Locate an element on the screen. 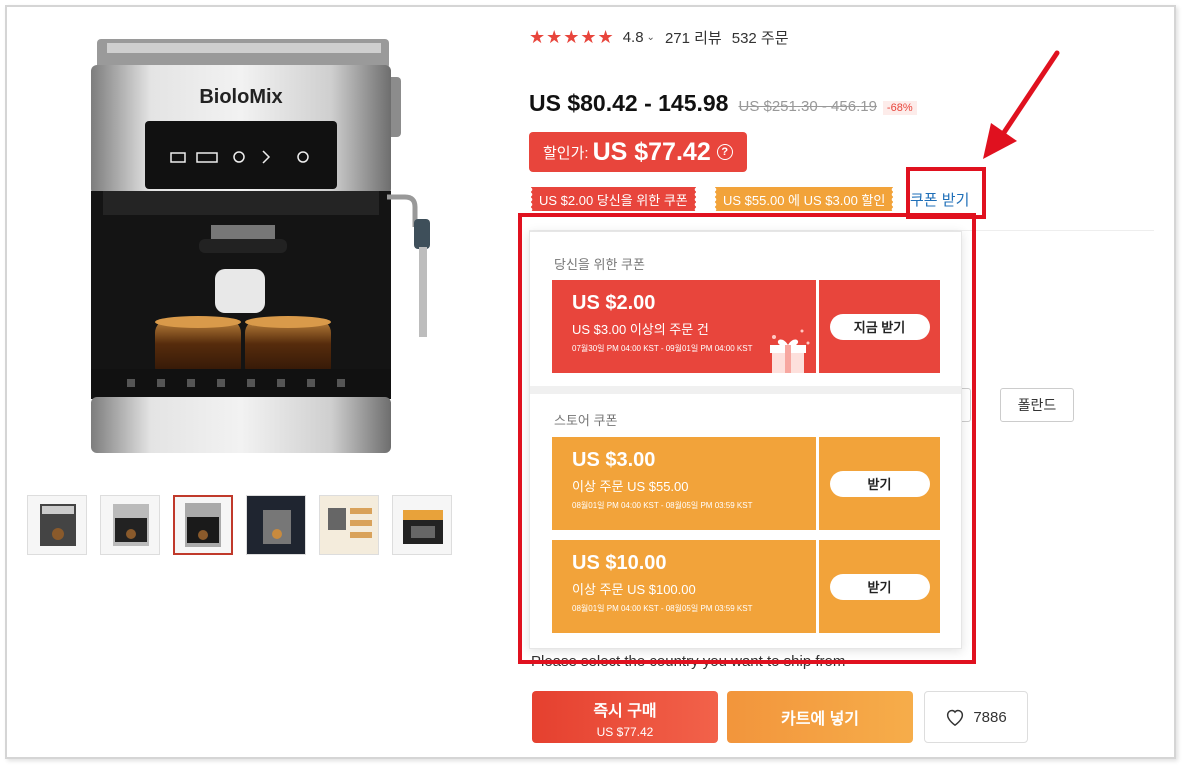  order-count: 532 주문 is located at coordinates (760, 38).